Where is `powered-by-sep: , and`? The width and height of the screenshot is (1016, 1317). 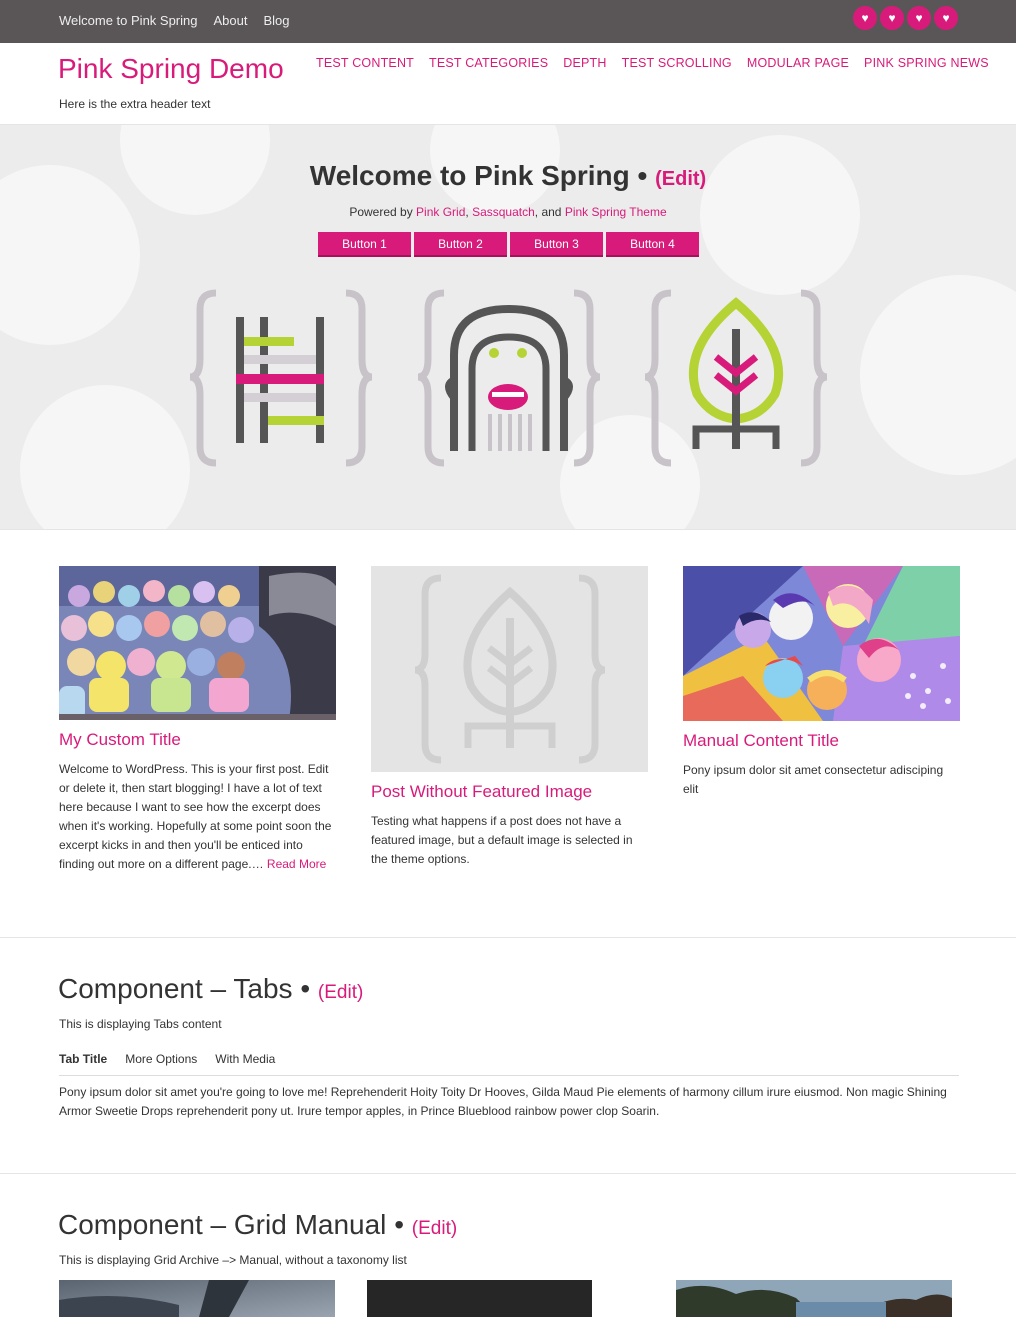 powered-by-sep: , and is located at coordinates (549, 212).